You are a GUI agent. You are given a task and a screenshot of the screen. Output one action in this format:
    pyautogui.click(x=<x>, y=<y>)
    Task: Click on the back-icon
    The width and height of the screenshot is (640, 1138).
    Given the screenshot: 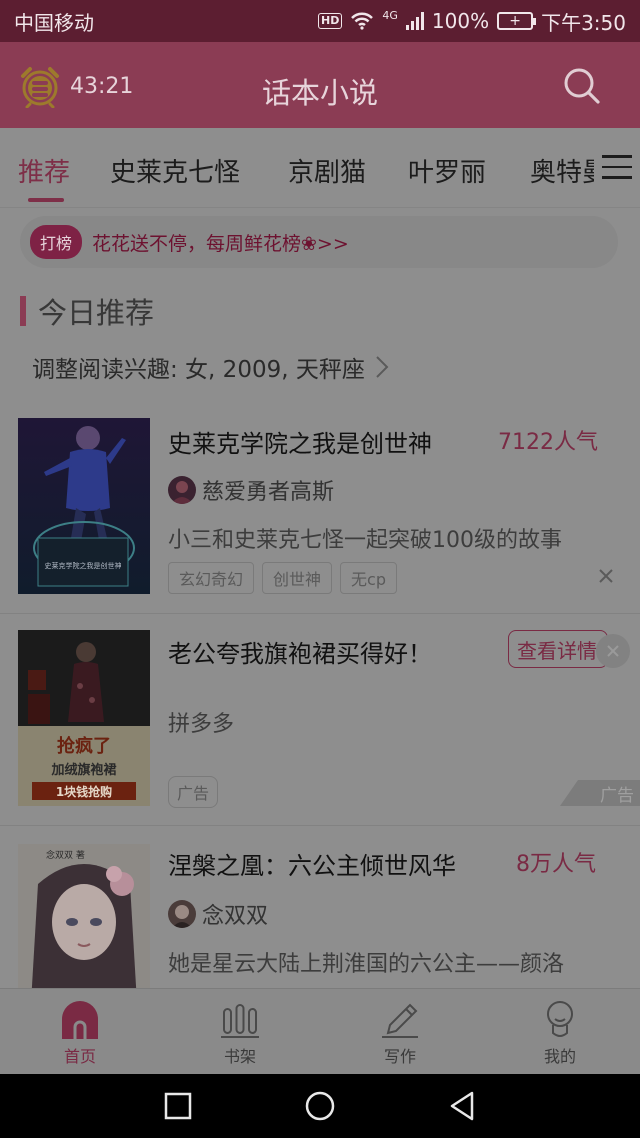 What is the action you would take?
    pyautogui.click(x=462, y=1106)
    